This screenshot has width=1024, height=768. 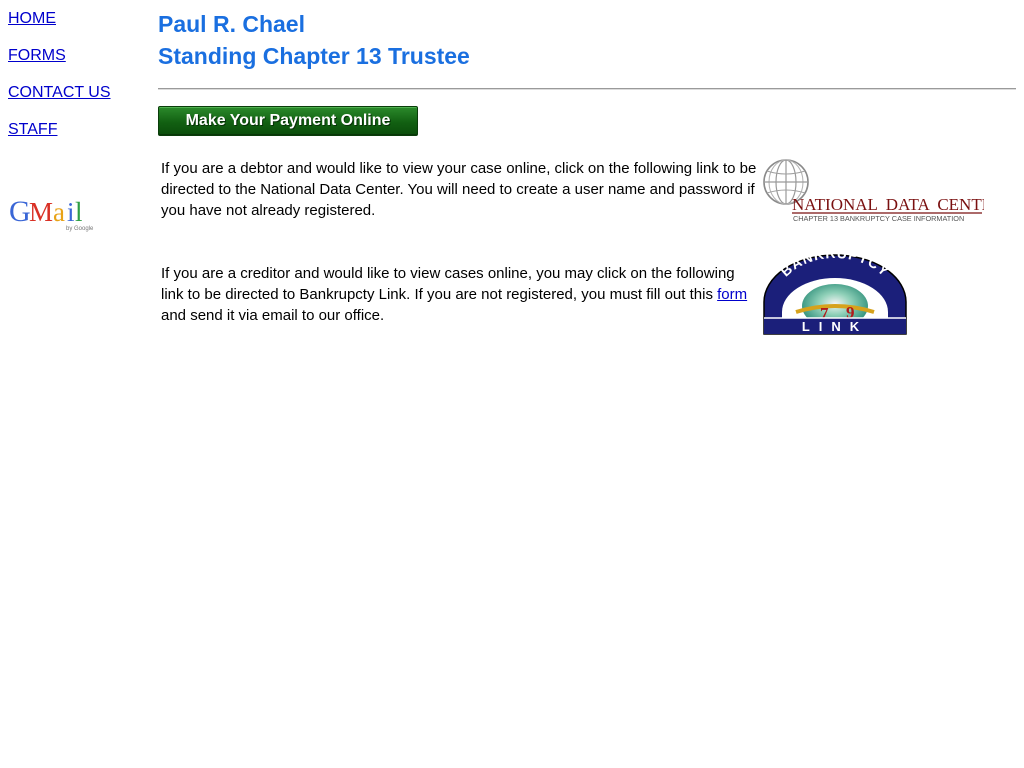 I want to click on gmail-letter-a: a, so click(x=59, y=212).